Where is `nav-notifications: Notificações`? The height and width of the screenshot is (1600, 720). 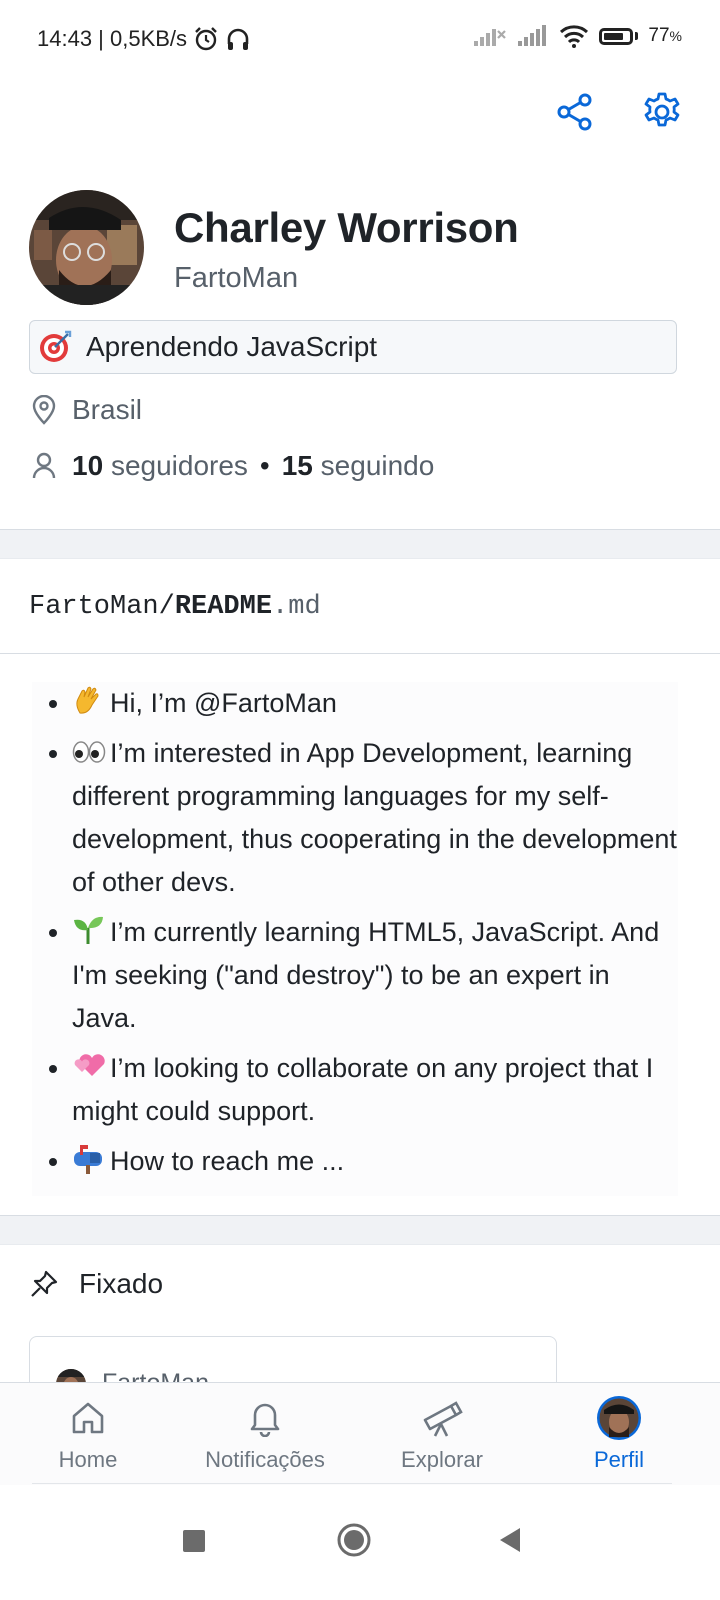
nav-notifications: Notificações is located at coordinates (265, 1434).